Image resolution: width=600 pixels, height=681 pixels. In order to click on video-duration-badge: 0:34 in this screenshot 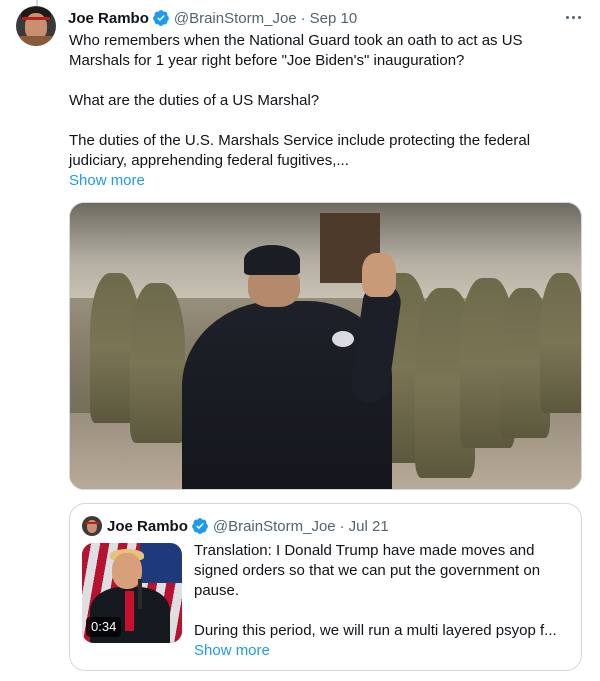, I will do `click(104, 627)`.